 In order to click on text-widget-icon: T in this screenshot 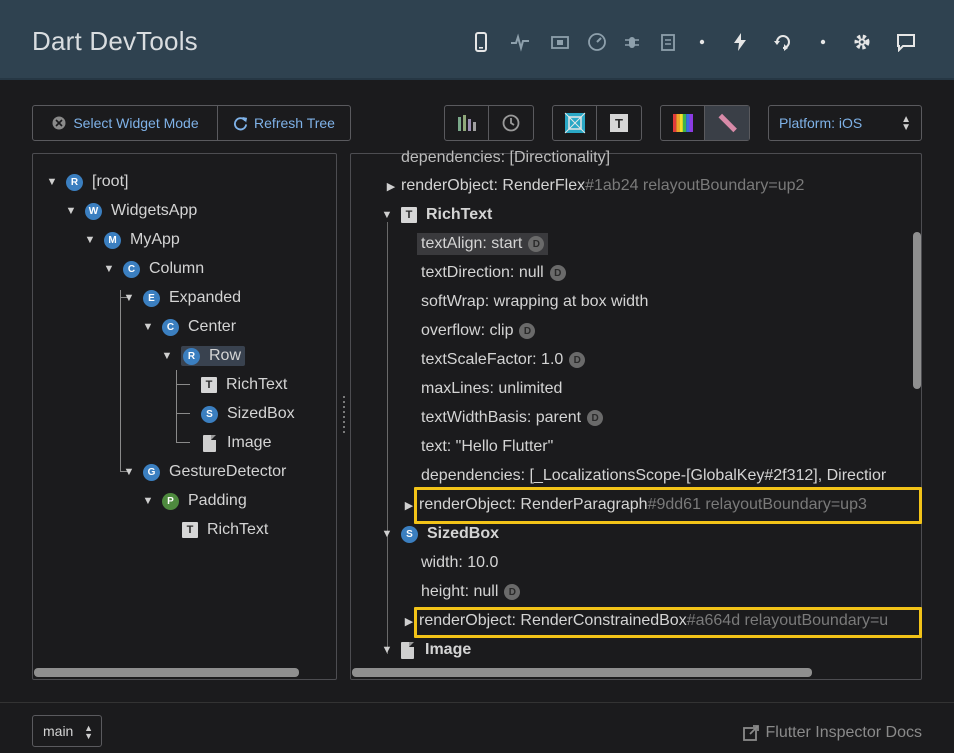, I will do `click(409, 215)`.